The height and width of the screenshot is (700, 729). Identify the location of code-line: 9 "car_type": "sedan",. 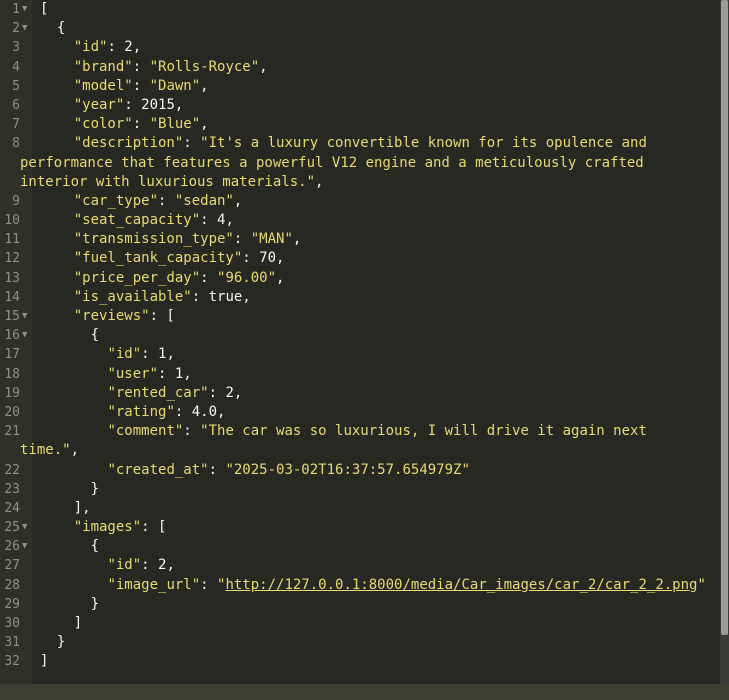
(360, 201).